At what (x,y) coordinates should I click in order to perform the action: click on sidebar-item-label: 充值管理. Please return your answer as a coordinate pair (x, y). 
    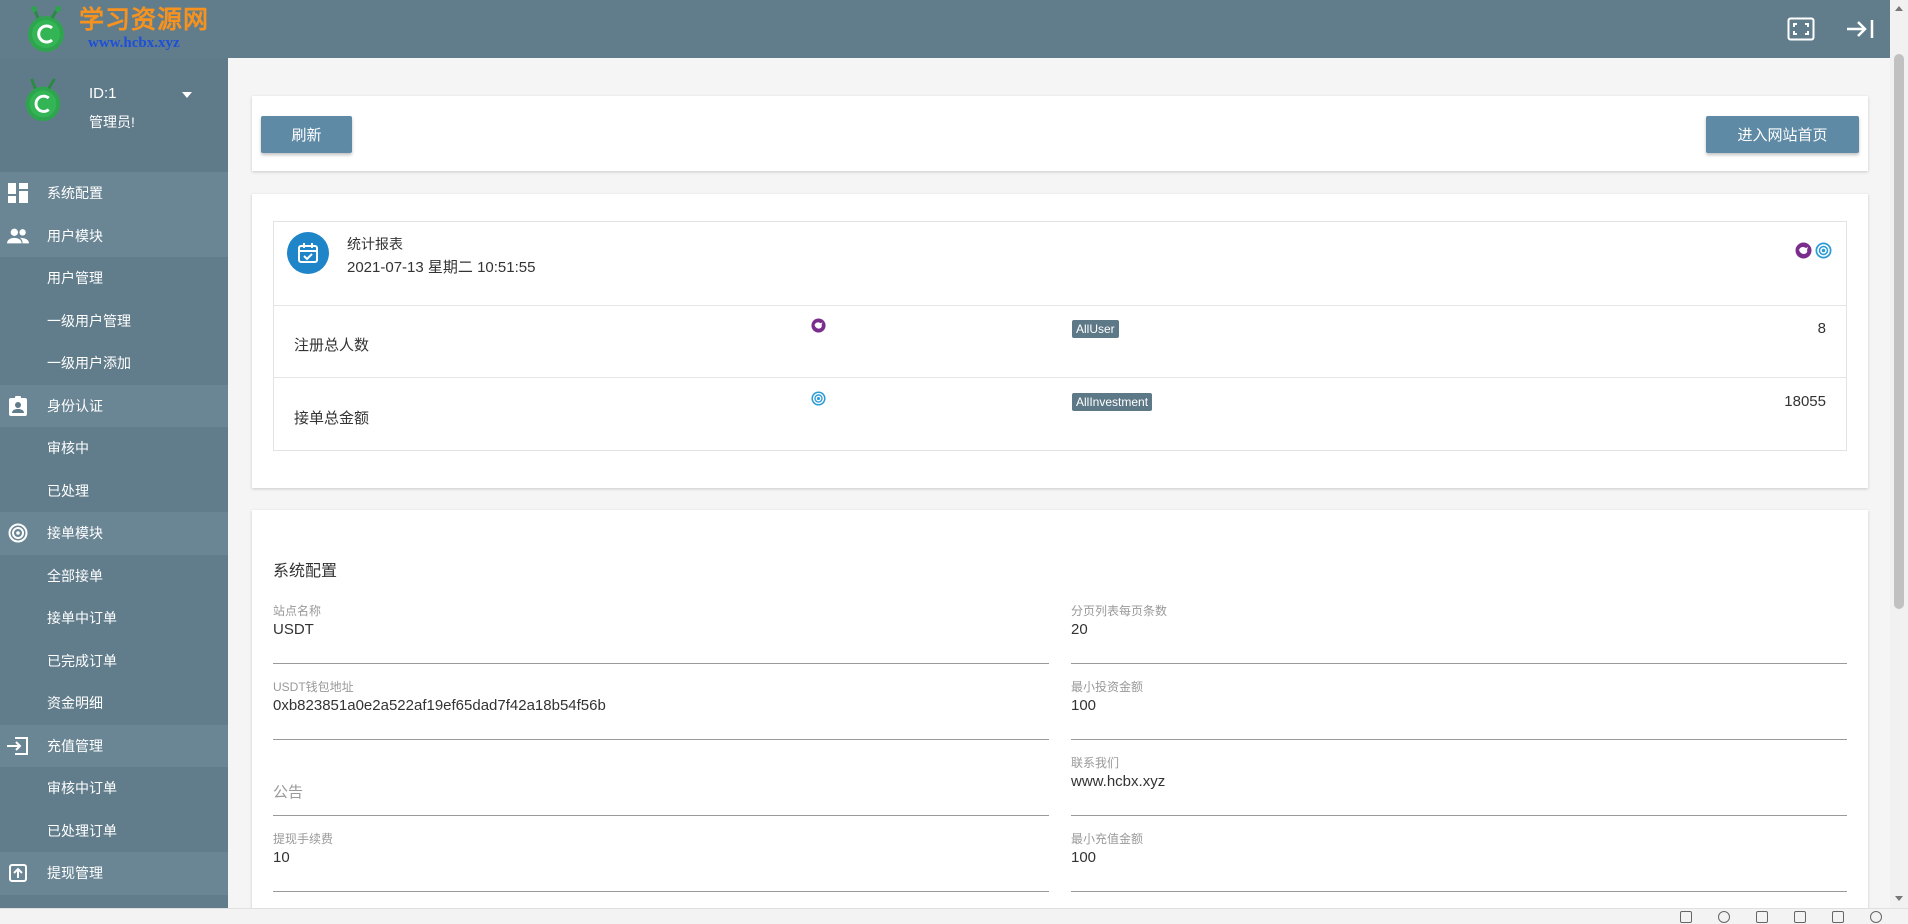
    Looking at the image, I should click on (75, 745).